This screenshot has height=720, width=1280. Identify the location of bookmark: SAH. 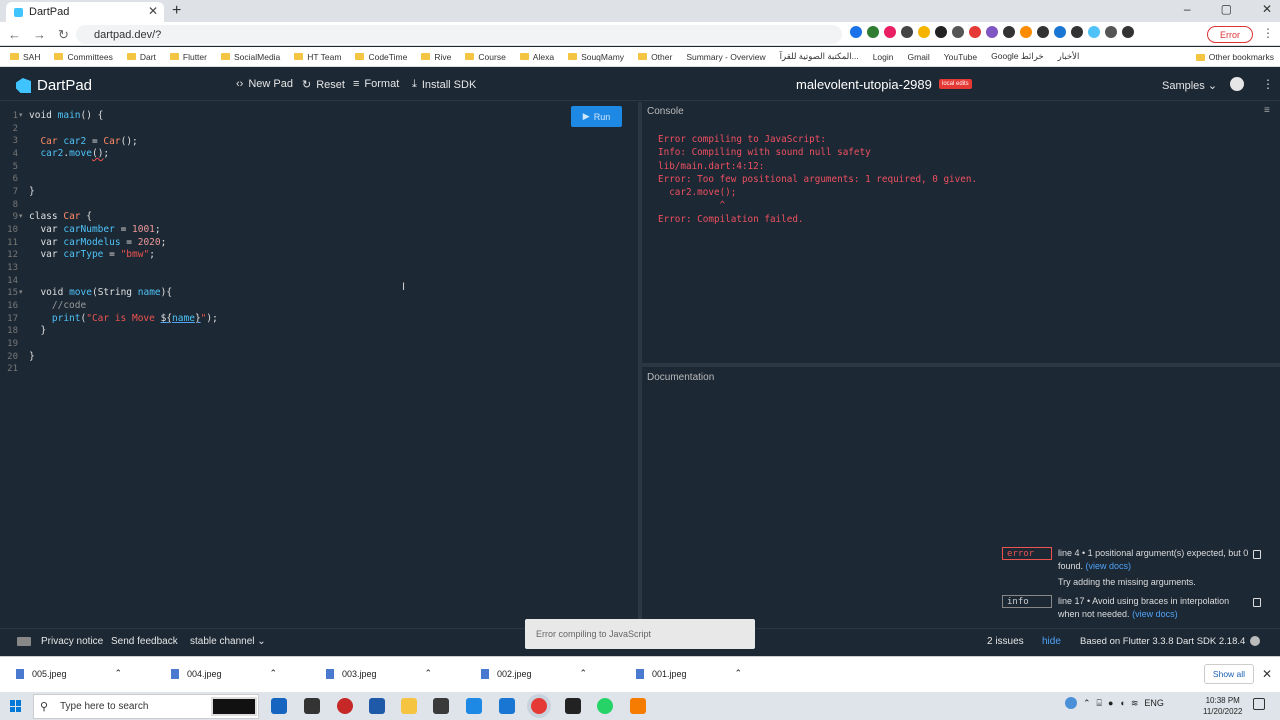
(25, 57).